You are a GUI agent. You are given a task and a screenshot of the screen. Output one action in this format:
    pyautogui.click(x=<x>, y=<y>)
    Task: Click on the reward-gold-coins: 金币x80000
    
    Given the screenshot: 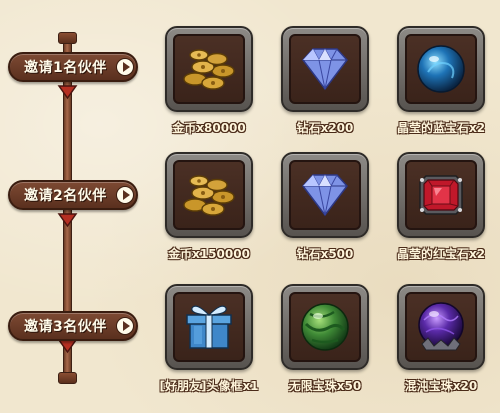 What is the action you would take?
    pyautogui.click(x=209, y=81)
    